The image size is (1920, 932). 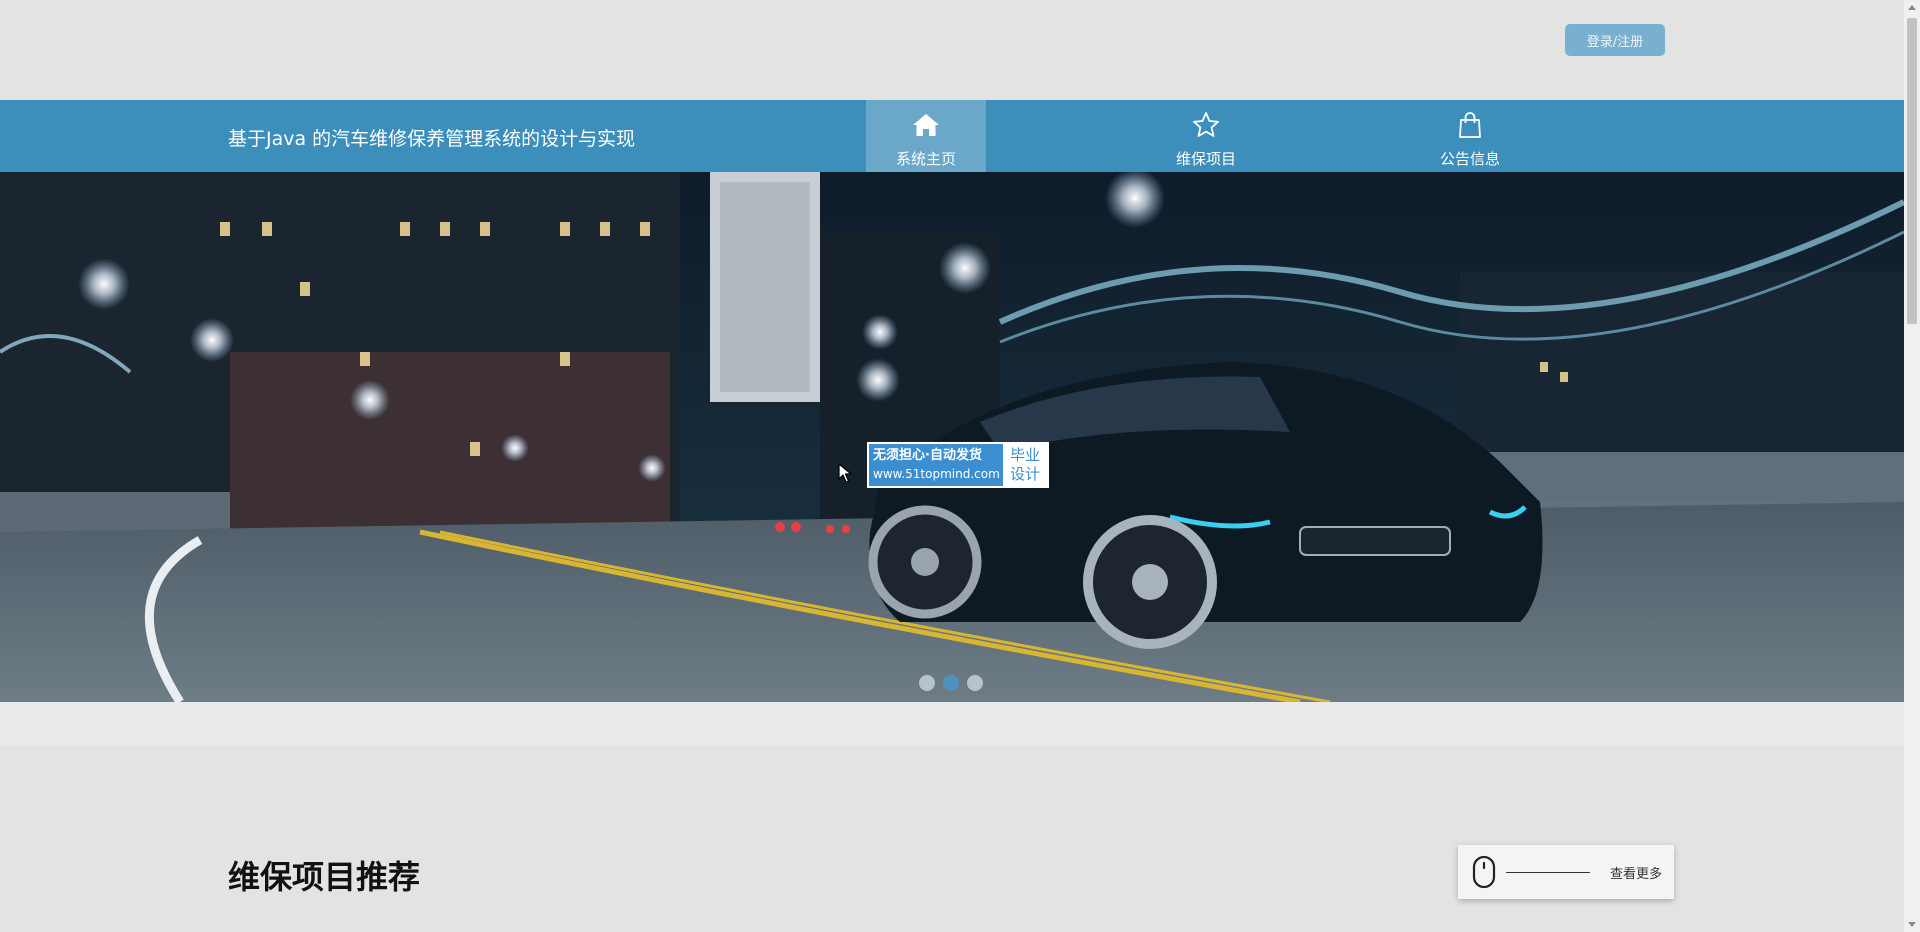 I want to click on main-navbar: 基于Java 的汽车维修保养管理系统的设计与实现 系统主页 维保项目 公告信息, so click(x=952, y=136).